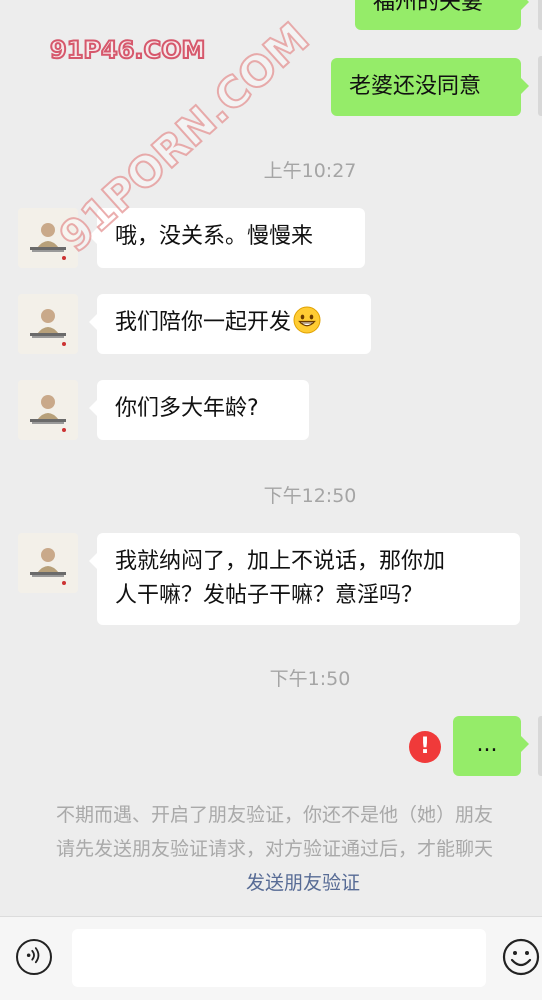 This screenshot has height=1000, width=542. I want to click on message-bubble-other: 哦，没关系。慢慢来, so click(227, 238).